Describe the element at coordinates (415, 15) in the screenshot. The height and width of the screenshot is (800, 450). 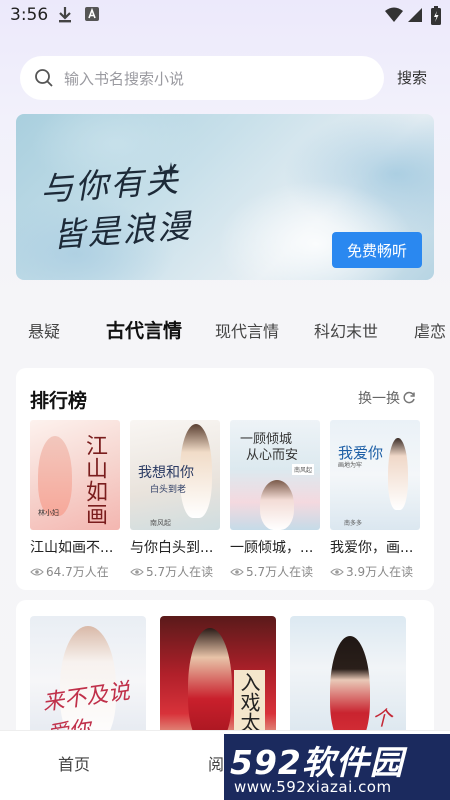
I see `signal-icon` at that location.